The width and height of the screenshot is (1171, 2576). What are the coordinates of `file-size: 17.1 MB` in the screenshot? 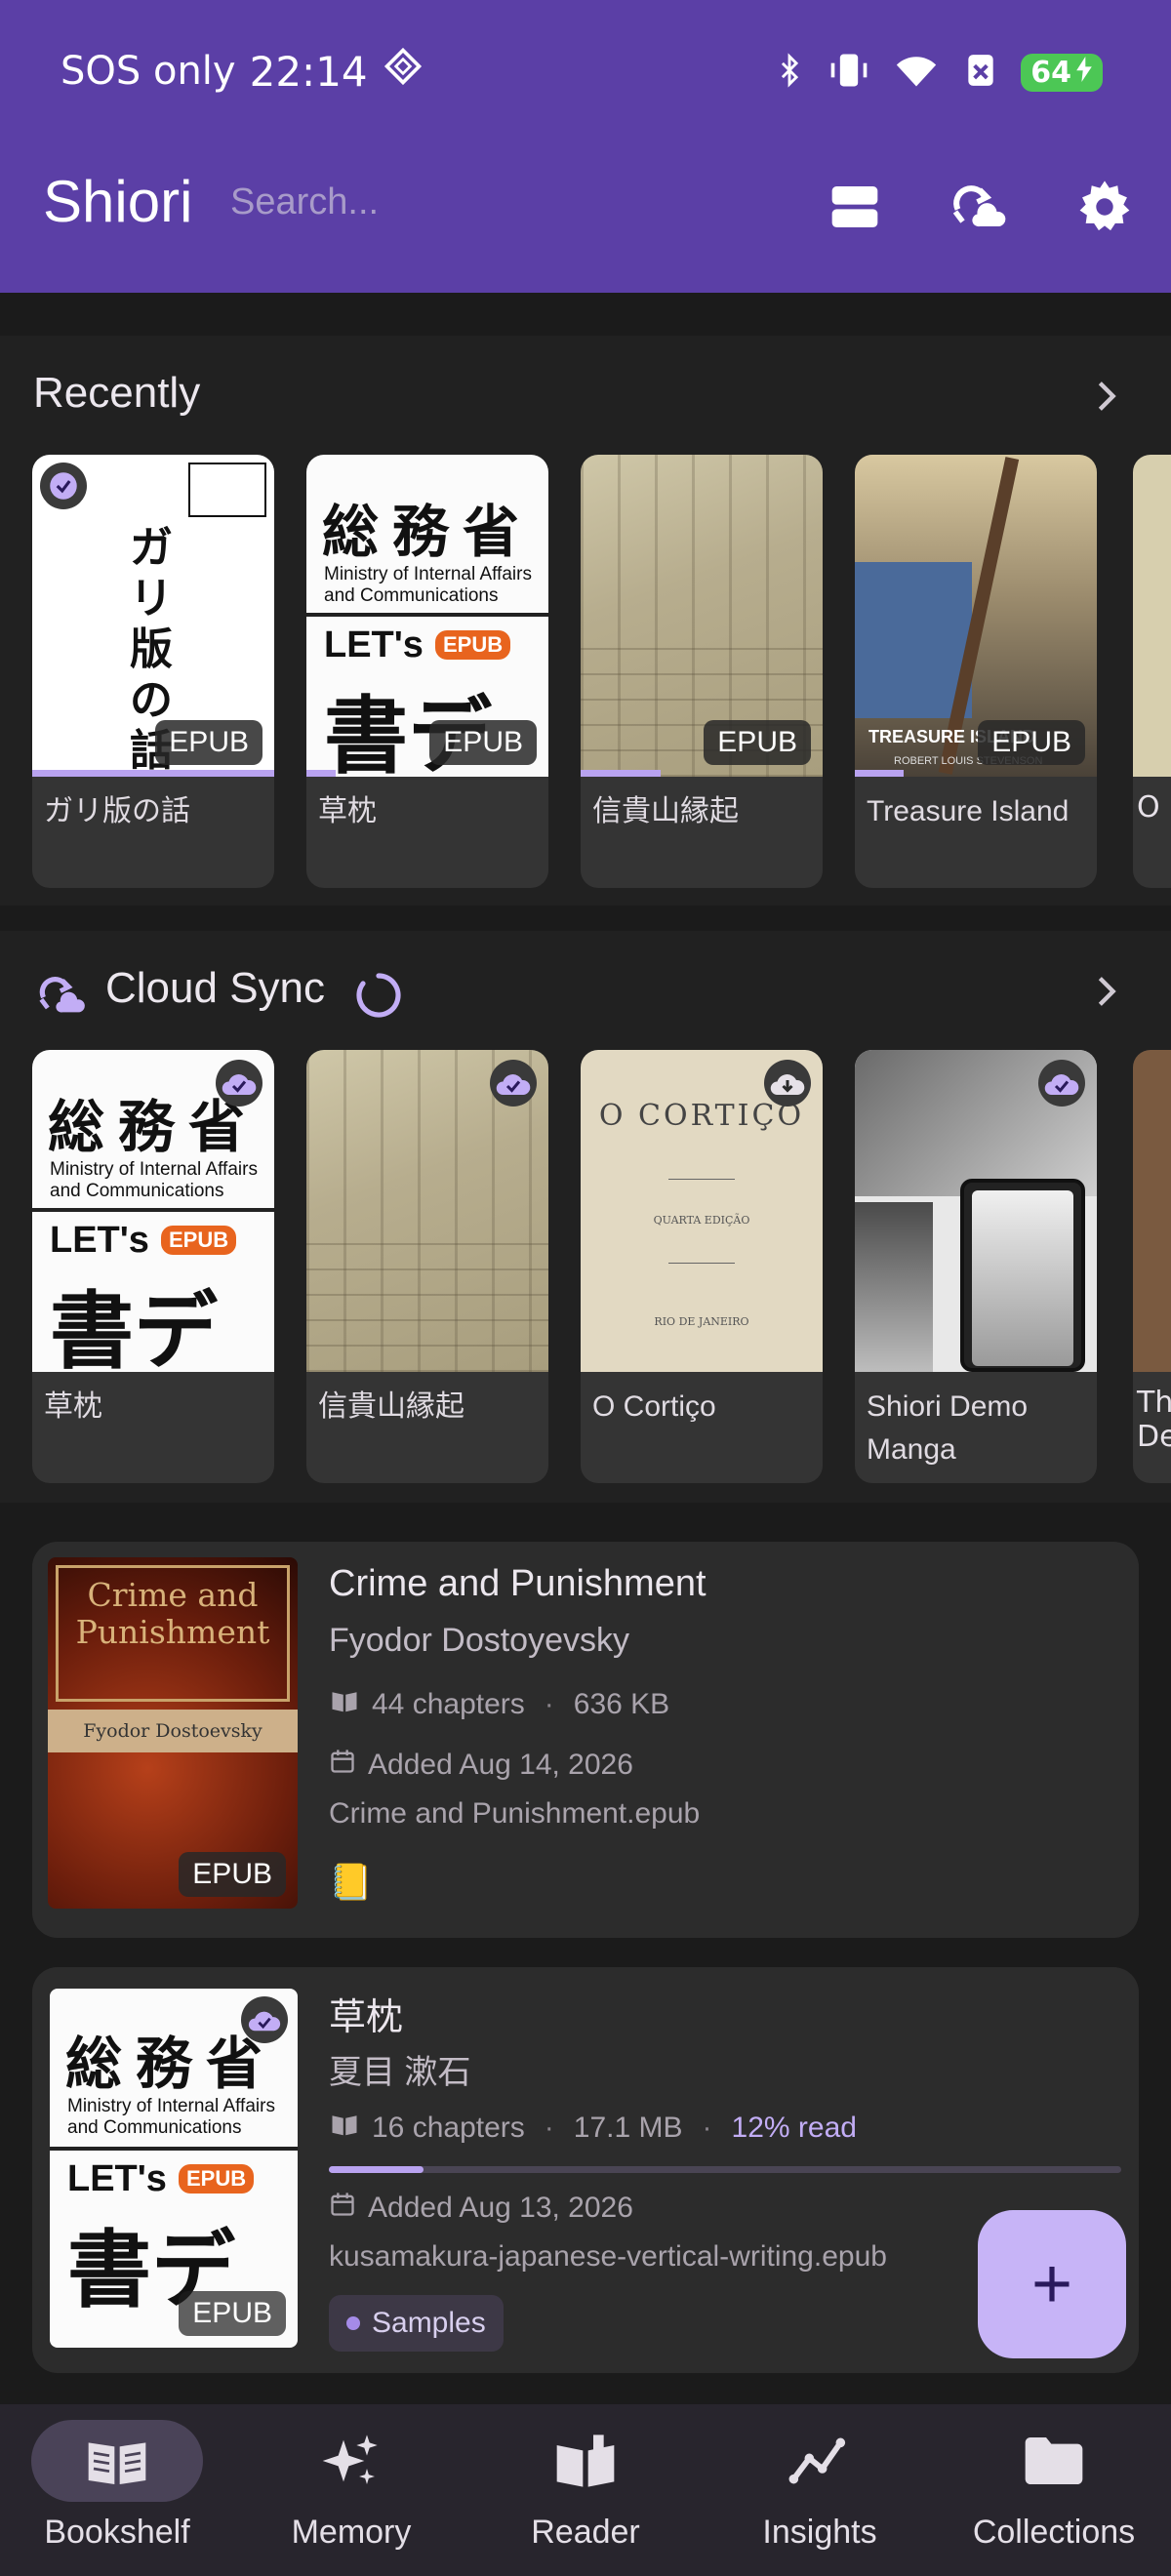 It's located at (628, 2128).